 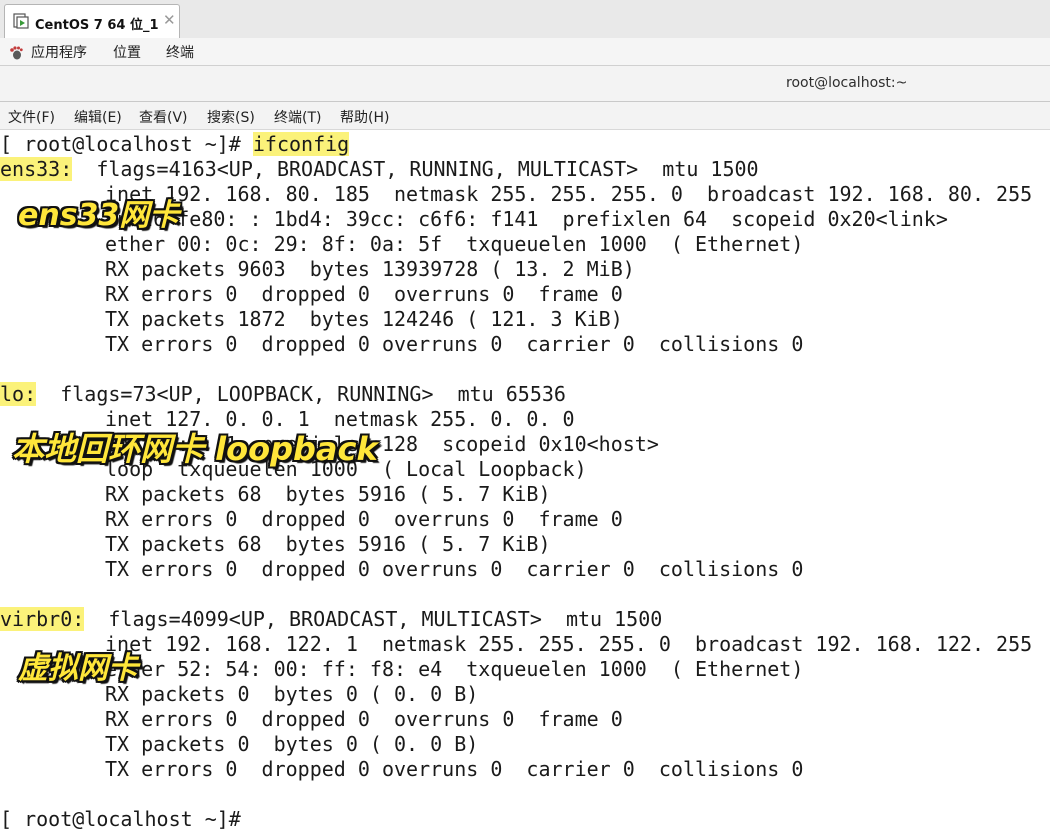 What do you see at coordinates (163, 117) in the screenshot?
I see `menu-view: 查看(V)` at bounding box center [163, 117].